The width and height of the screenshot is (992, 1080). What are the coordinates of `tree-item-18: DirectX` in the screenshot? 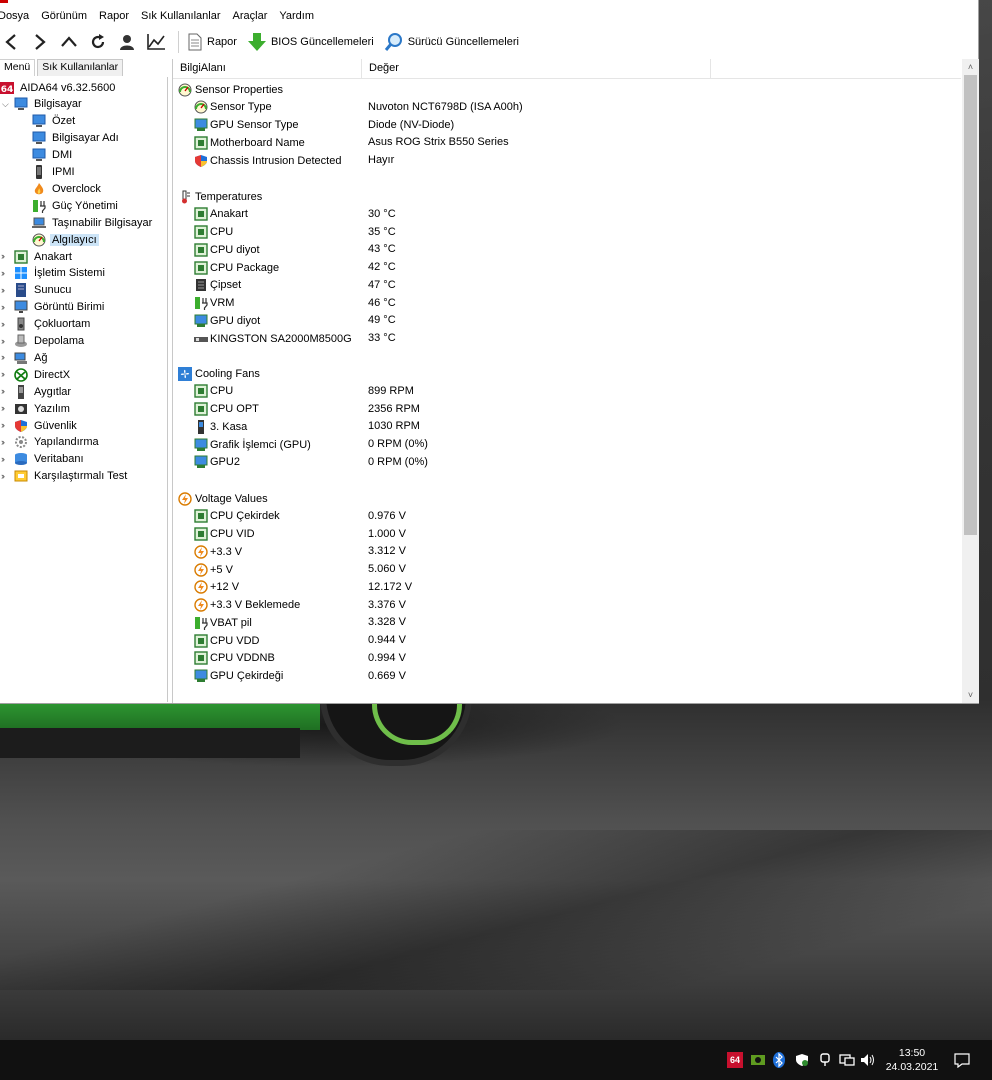 It's located at (43, 374).